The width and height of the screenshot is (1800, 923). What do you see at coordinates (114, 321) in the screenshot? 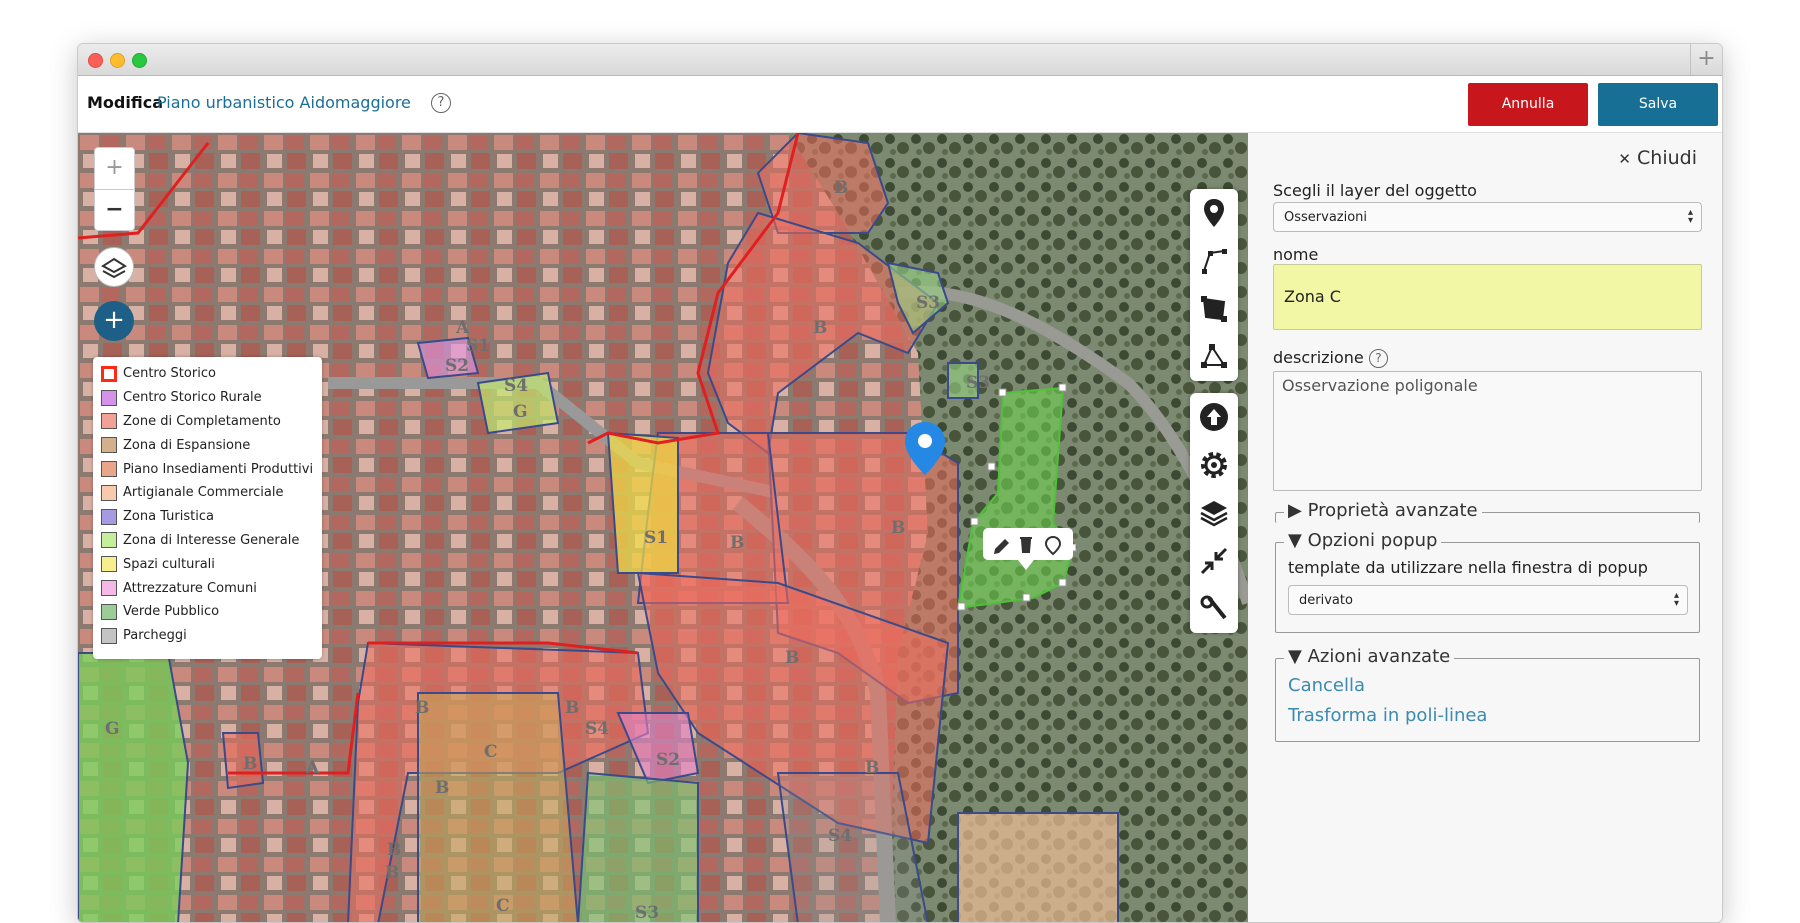
I see `add-layer-button: +` at bounding box center [114, 321].